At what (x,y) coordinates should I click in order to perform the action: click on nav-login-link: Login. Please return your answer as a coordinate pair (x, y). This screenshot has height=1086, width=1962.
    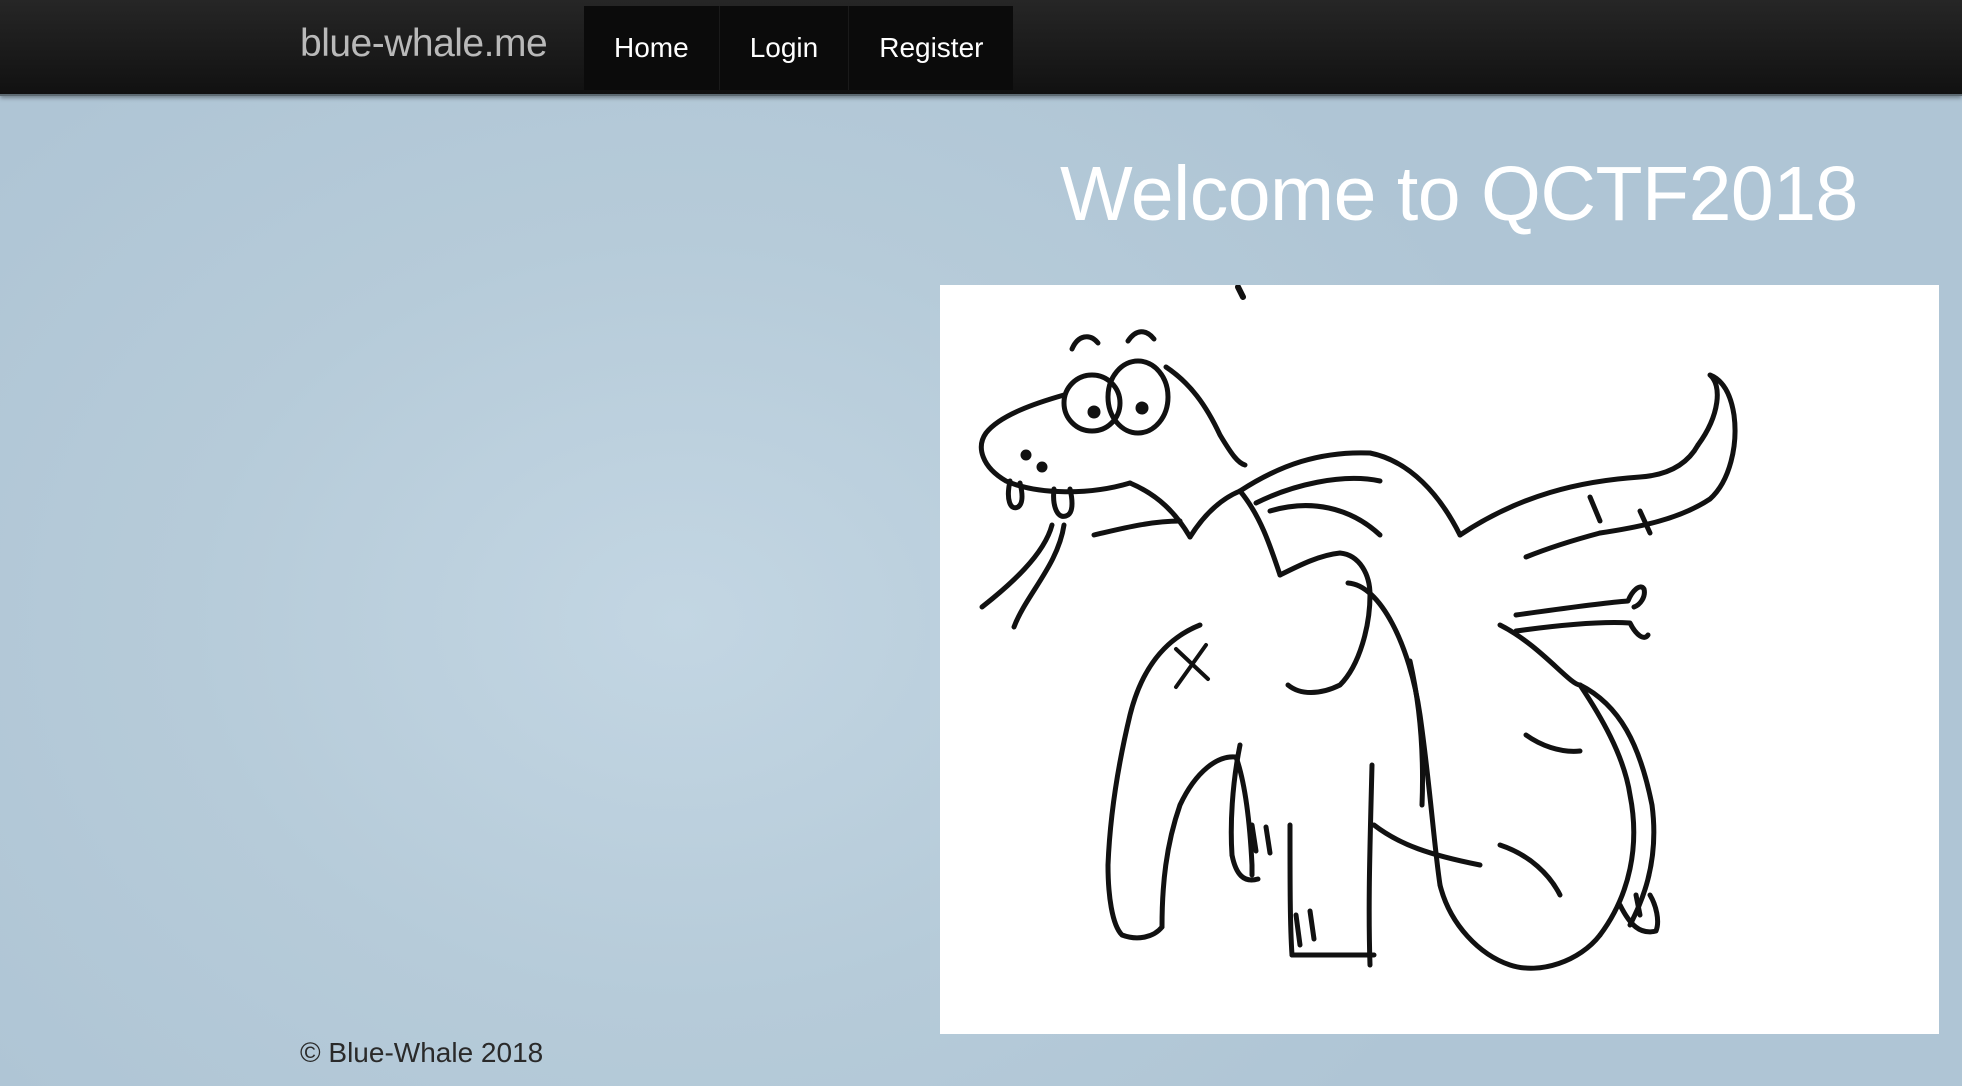
    Looking at the image, I should click on (783, 48).